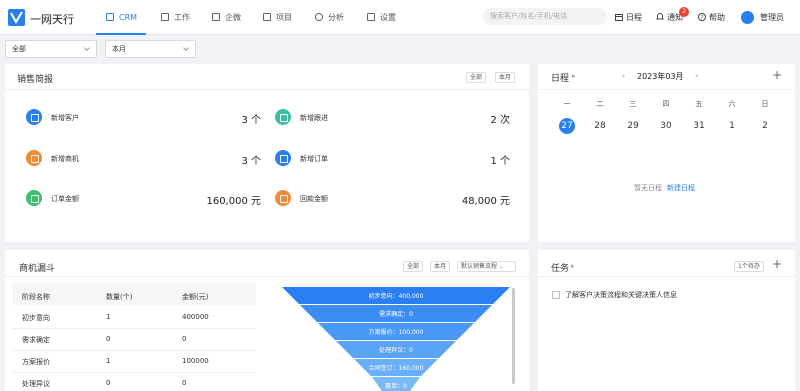 The image size is (800, 391). Describe the element at coordinates (283, 158) in the screenshot. I see `order-icon` at that location.